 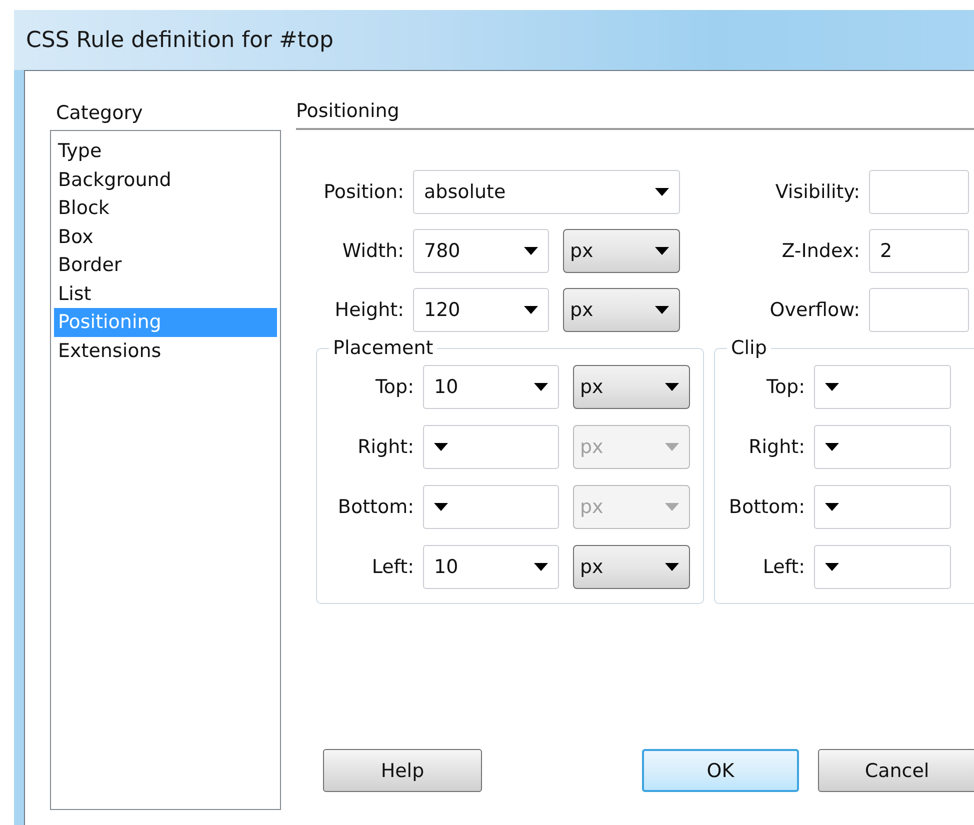 I want to click on field-label: Visibility:, so click(x=817, y=192).